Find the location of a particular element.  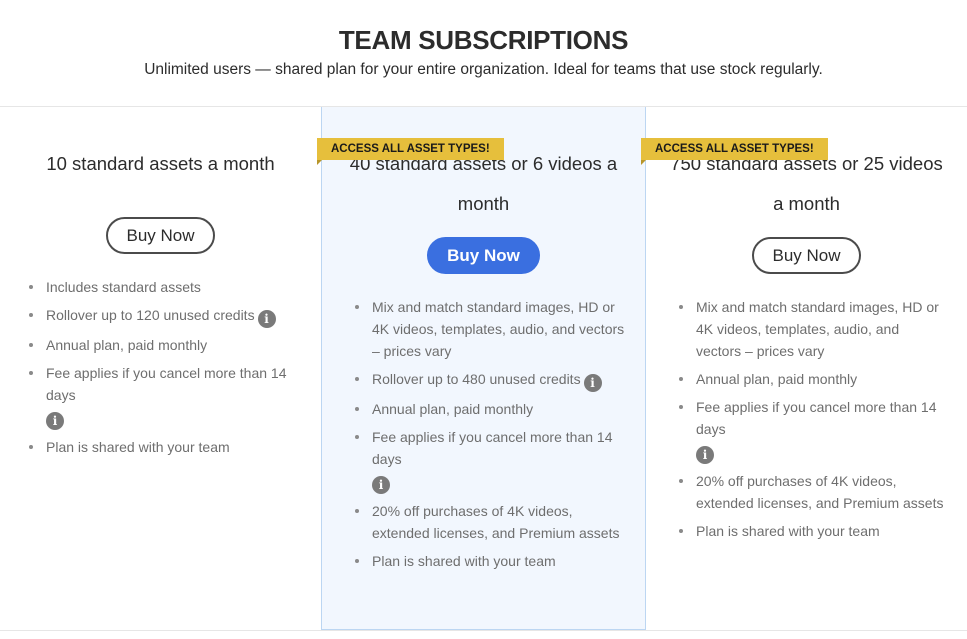

feature-item: Rollover up to 120 unused credits i is located at coordinates (165, 316).